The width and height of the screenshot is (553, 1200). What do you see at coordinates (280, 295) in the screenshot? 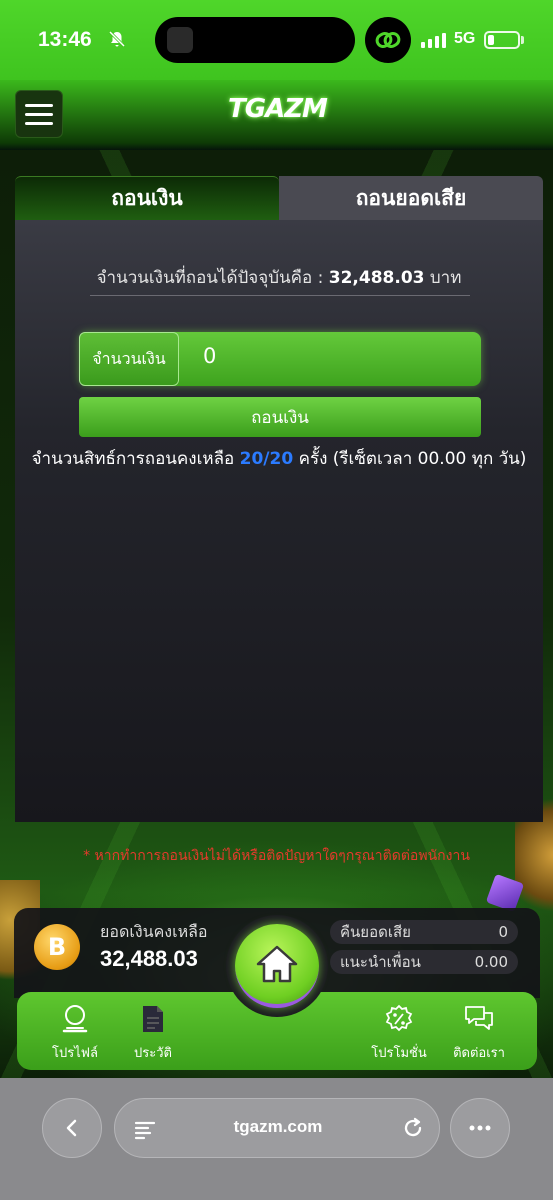
I see `divider` at bounding box center [280, 295].